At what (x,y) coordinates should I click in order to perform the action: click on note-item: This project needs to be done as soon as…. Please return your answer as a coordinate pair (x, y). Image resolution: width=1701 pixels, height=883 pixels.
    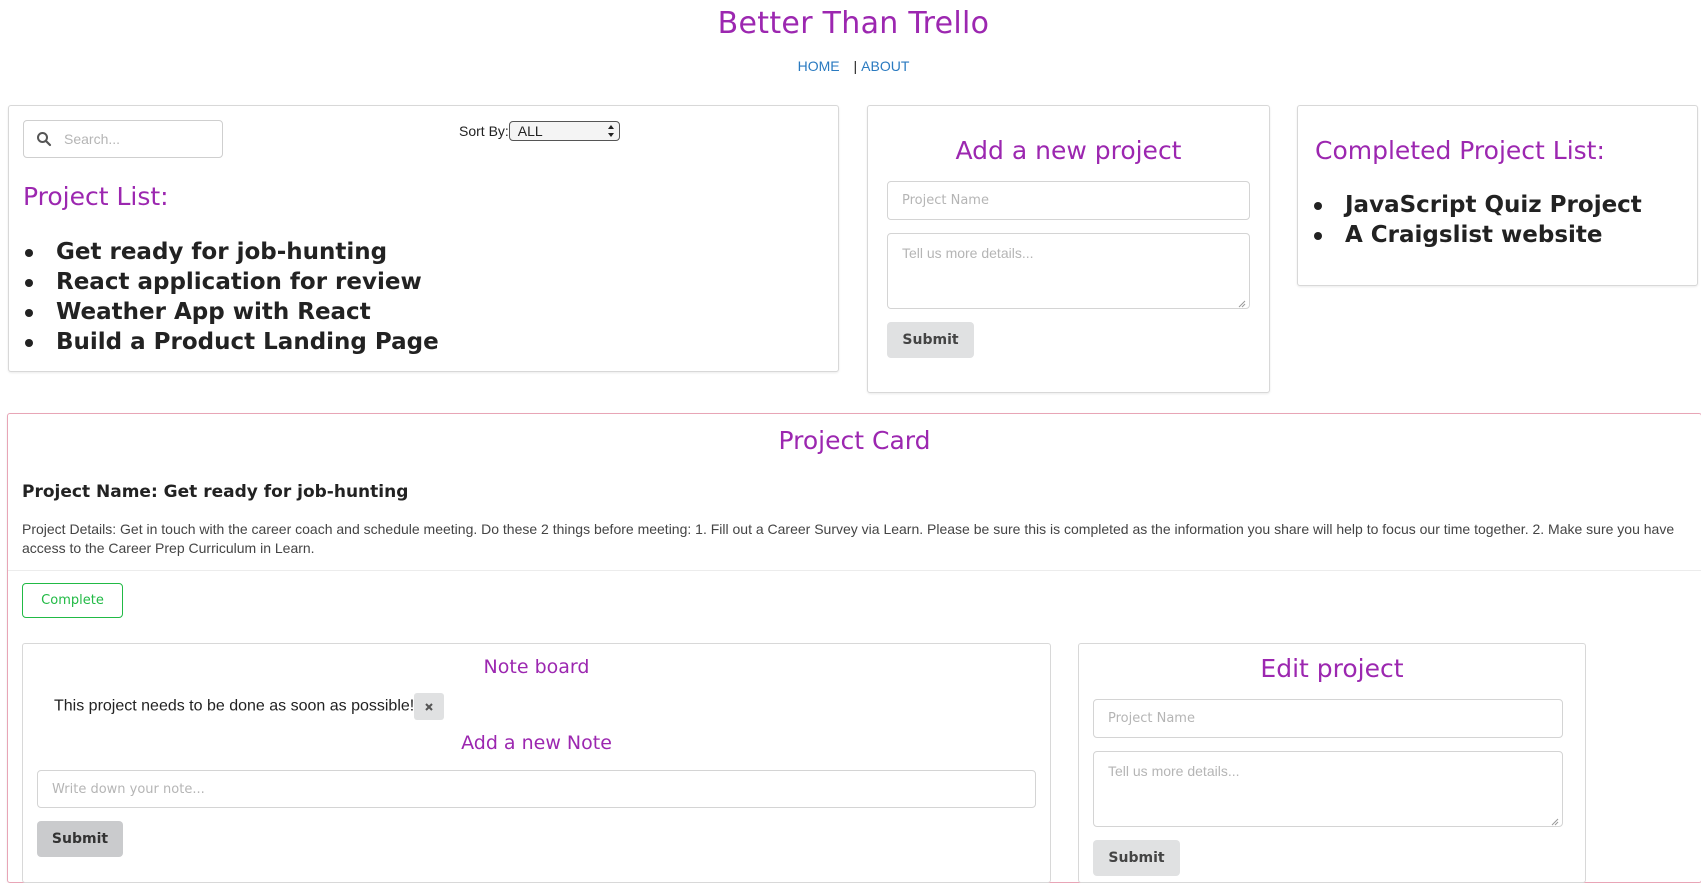
    Looking at the image, I should click on (249, 706).